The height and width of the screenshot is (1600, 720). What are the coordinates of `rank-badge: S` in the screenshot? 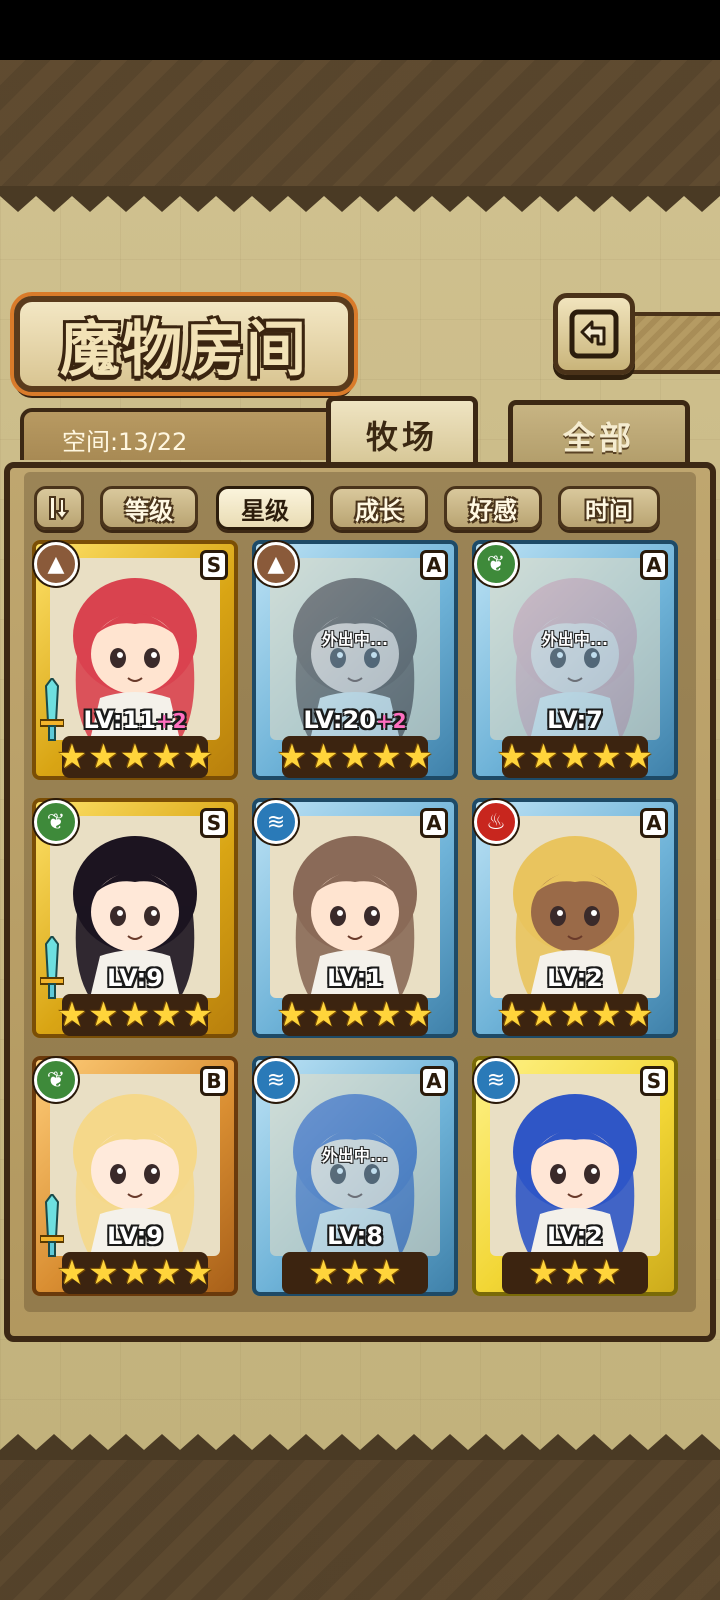 It's located at (214, 823).